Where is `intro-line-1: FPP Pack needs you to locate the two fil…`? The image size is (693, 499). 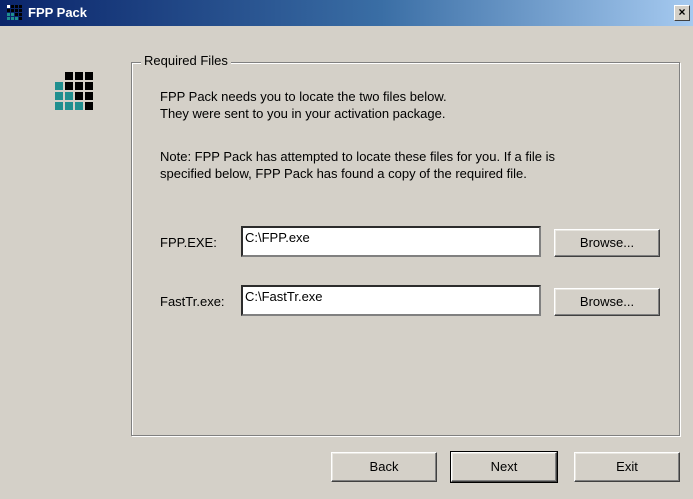
intro-line-1: FPP Pack needs you to locate the two fil… is located at coordinates (303, 96).